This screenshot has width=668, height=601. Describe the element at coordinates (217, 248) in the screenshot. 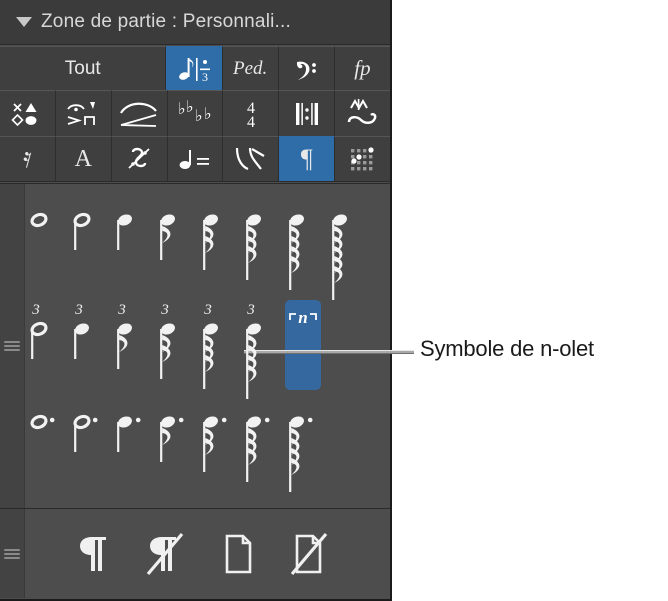

I see `symbol-cell-sixteenth-note` at that location.